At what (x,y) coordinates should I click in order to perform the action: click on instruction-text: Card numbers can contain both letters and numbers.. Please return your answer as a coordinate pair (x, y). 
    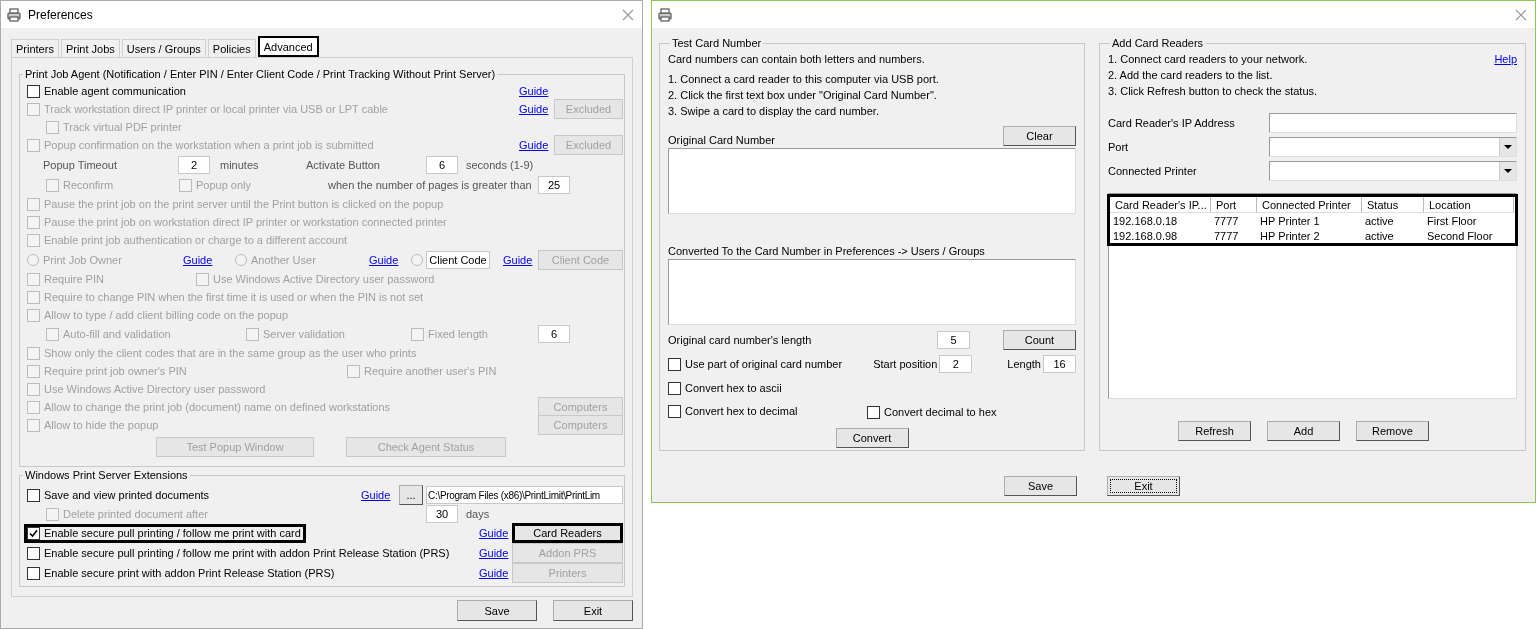
    Looking at the image, I should click on (797, 60).